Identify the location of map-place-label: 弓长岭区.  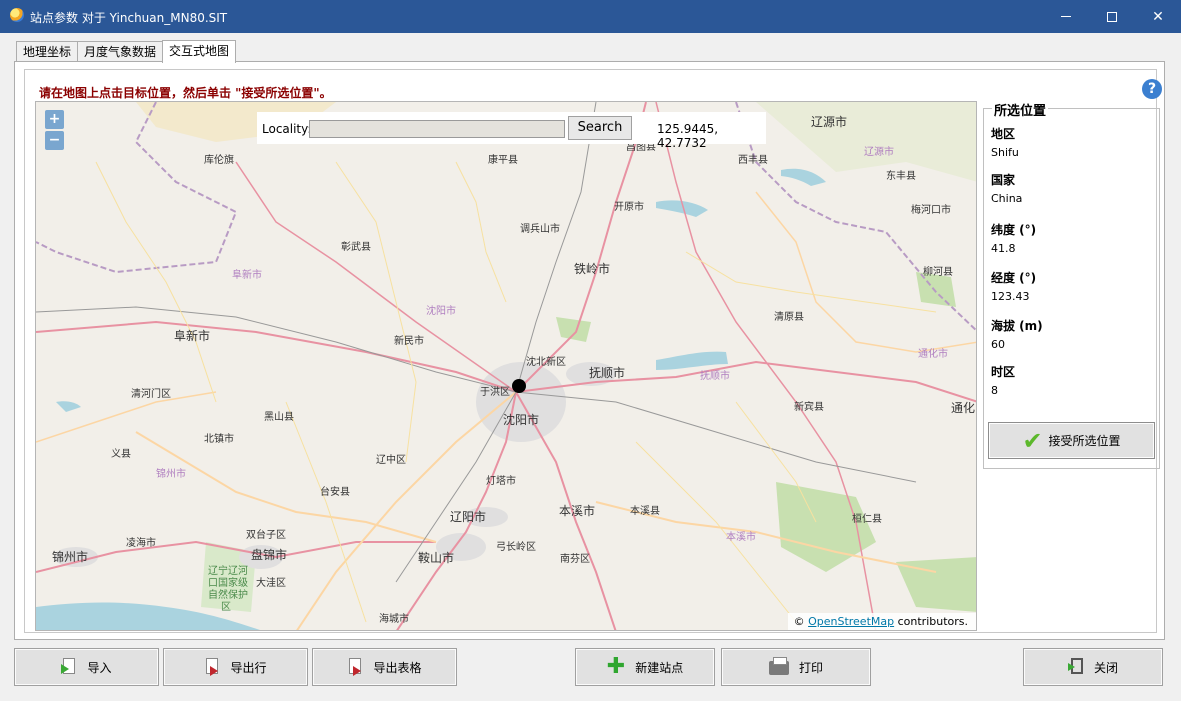
(516, 546).